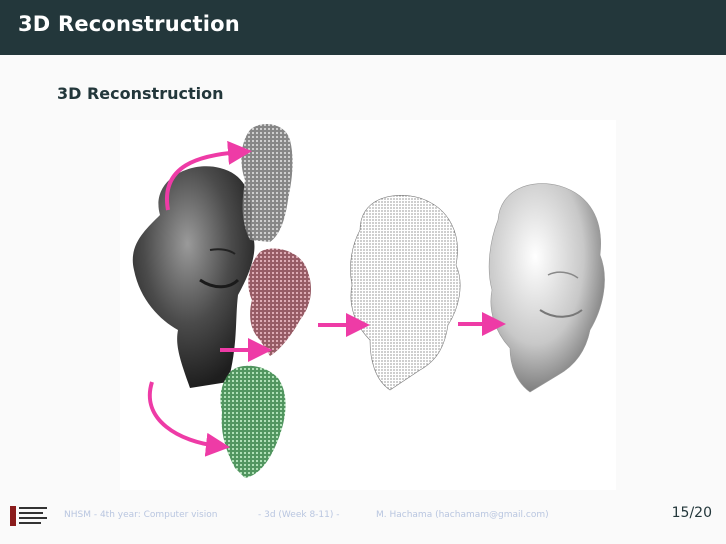 The image size is (726, 544). Describe the element at coordinates (189, 419) in the screenshot. I see `arrow-to-bottom-scan` at that location.